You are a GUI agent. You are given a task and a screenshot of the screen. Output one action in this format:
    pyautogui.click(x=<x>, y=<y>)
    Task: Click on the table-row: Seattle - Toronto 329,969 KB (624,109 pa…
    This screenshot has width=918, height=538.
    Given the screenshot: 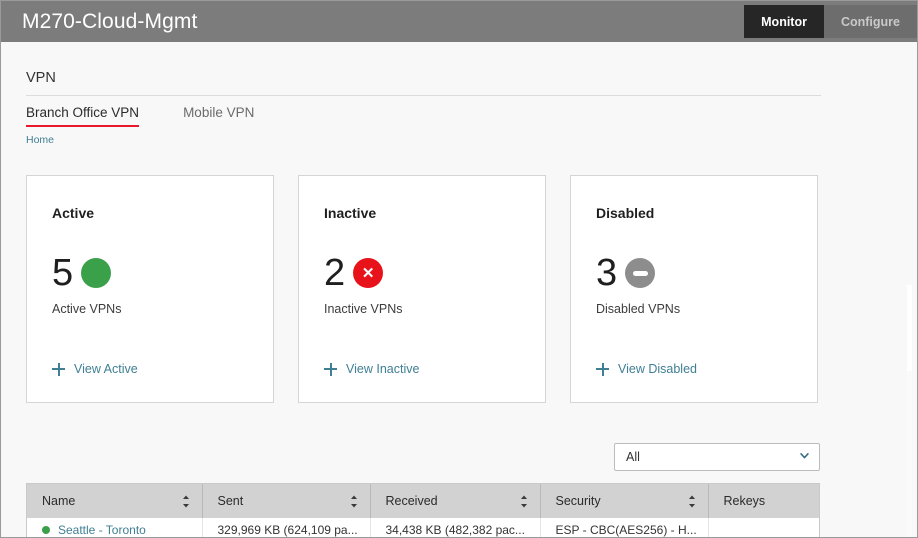 What is the action you would take?
    pyautogui.click(x=423, y=527)
    